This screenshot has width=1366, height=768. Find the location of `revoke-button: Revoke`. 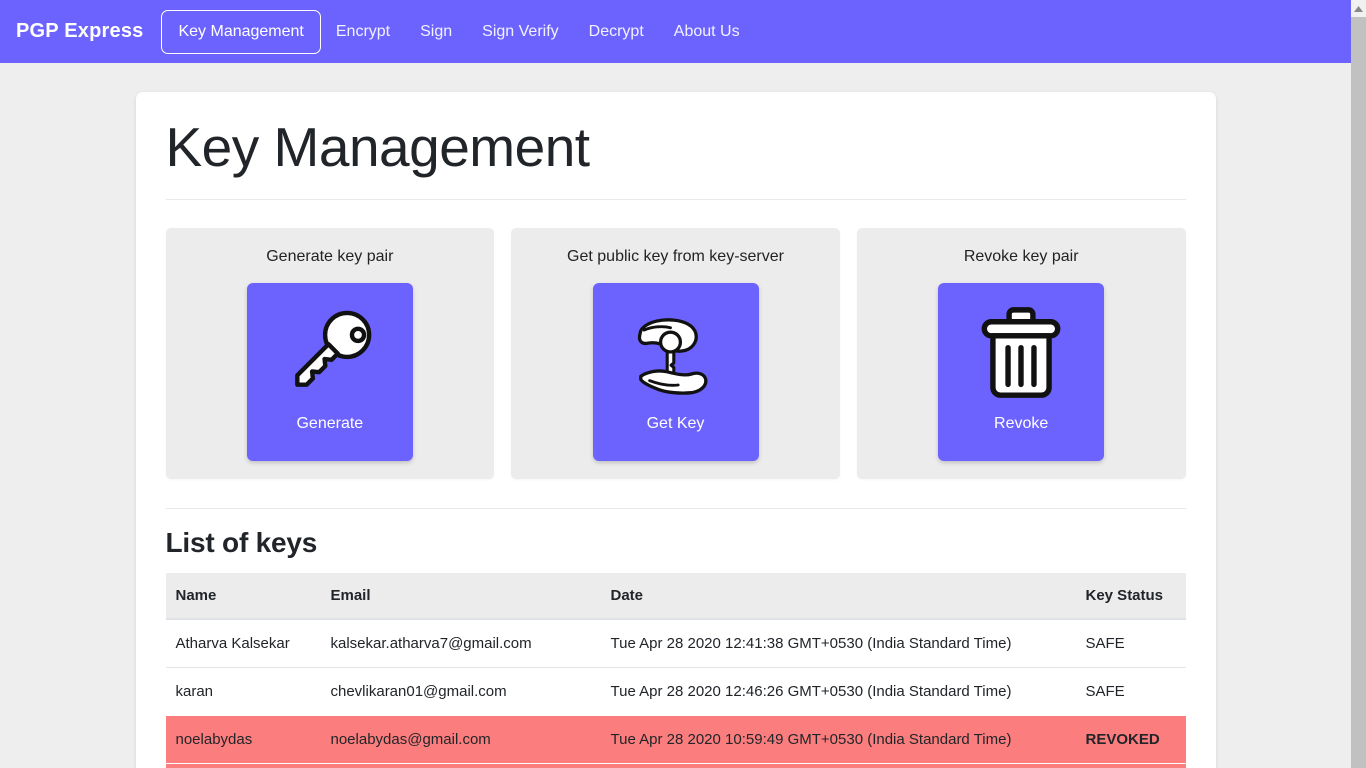

revoke-button: Revoke is located at coordinates (1021, 372).